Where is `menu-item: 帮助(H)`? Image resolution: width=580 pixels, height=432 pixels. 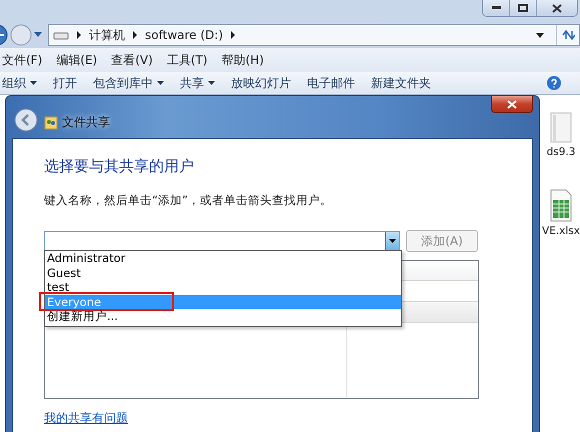
menu-item: 帮助(H) is located at coordinates (243, 60).